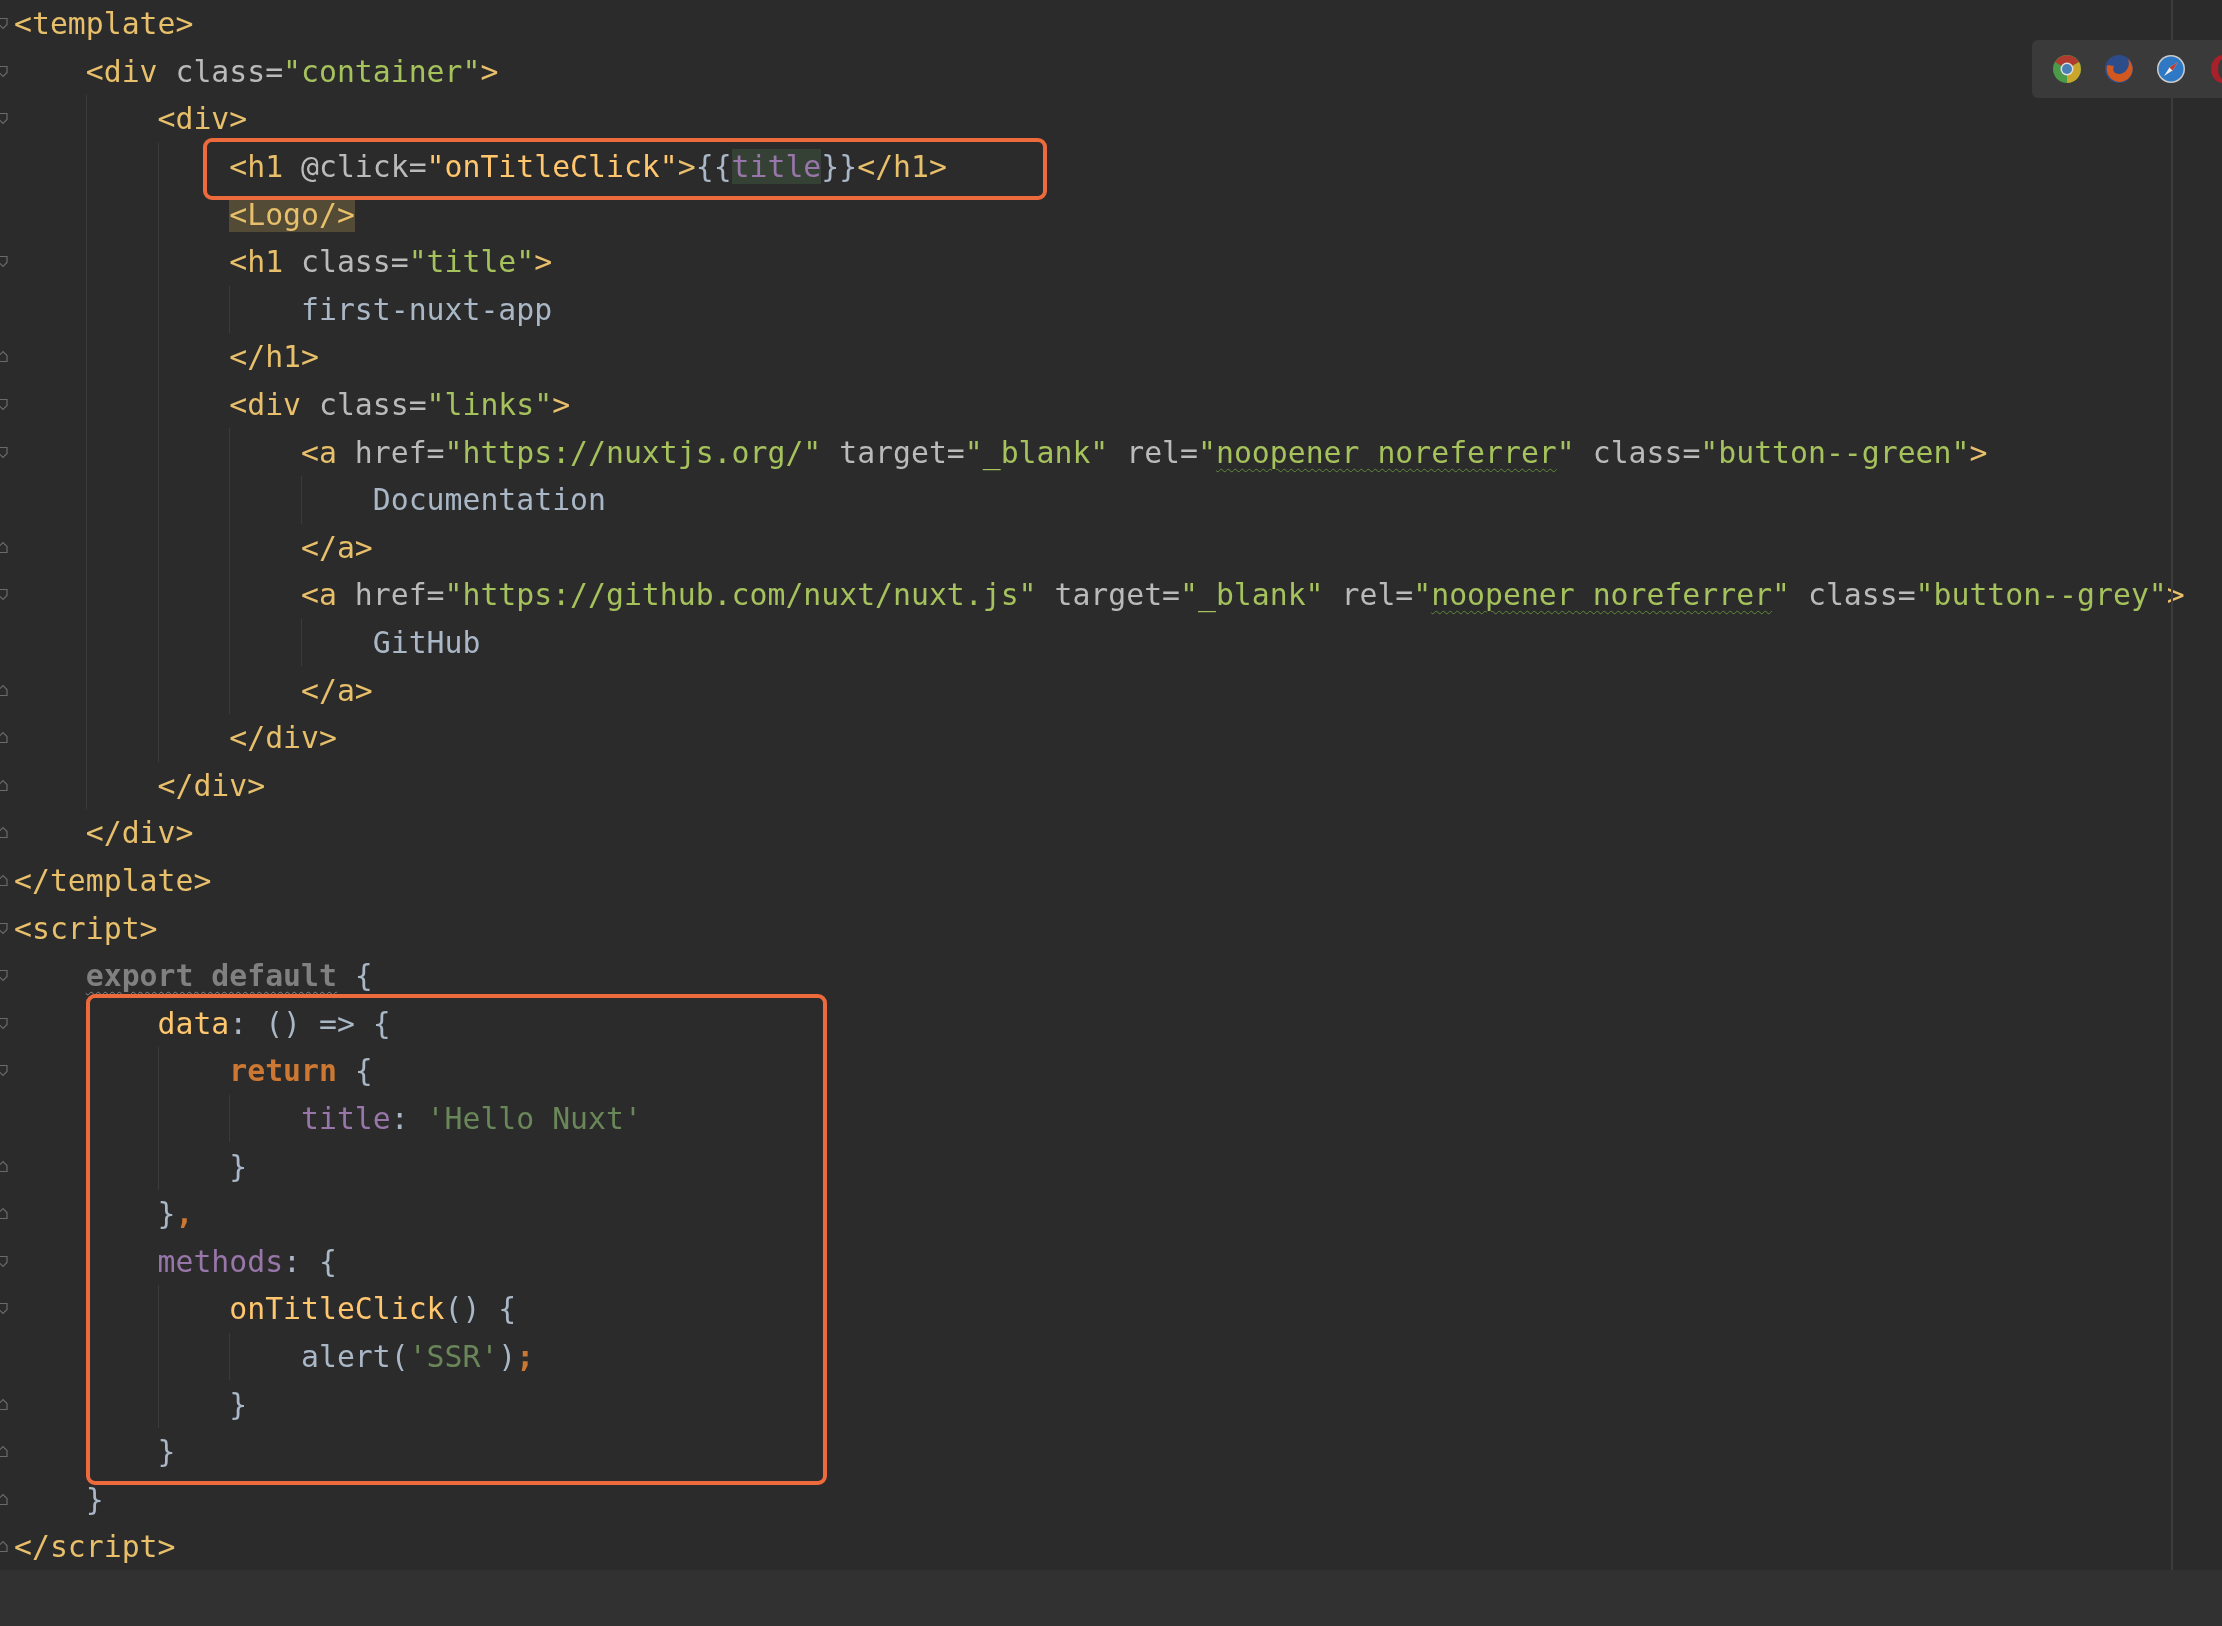  Describe the element at coordinates (2171, 69) in the screenshot. I see `compass-icon` at that location.